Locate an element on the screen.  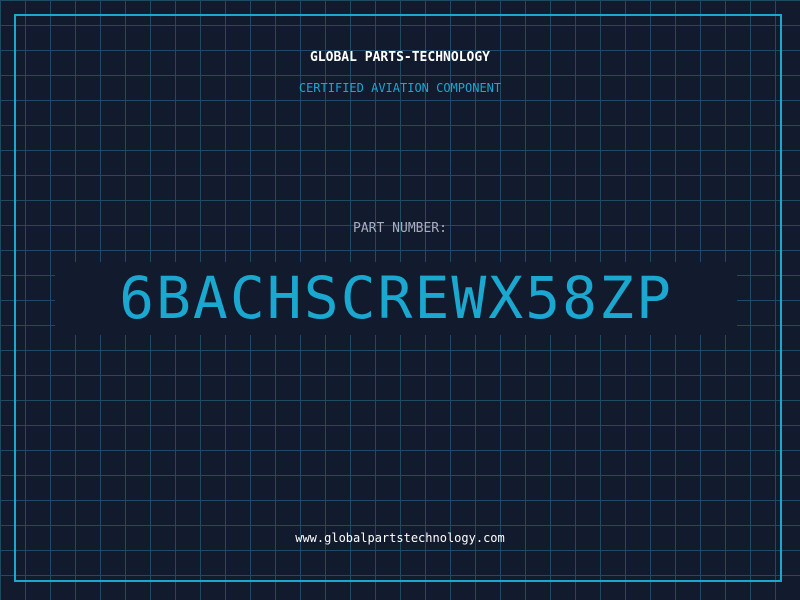
part-number-value: 6BACHSCREWX58ZP is located at coordinates (396, 298).